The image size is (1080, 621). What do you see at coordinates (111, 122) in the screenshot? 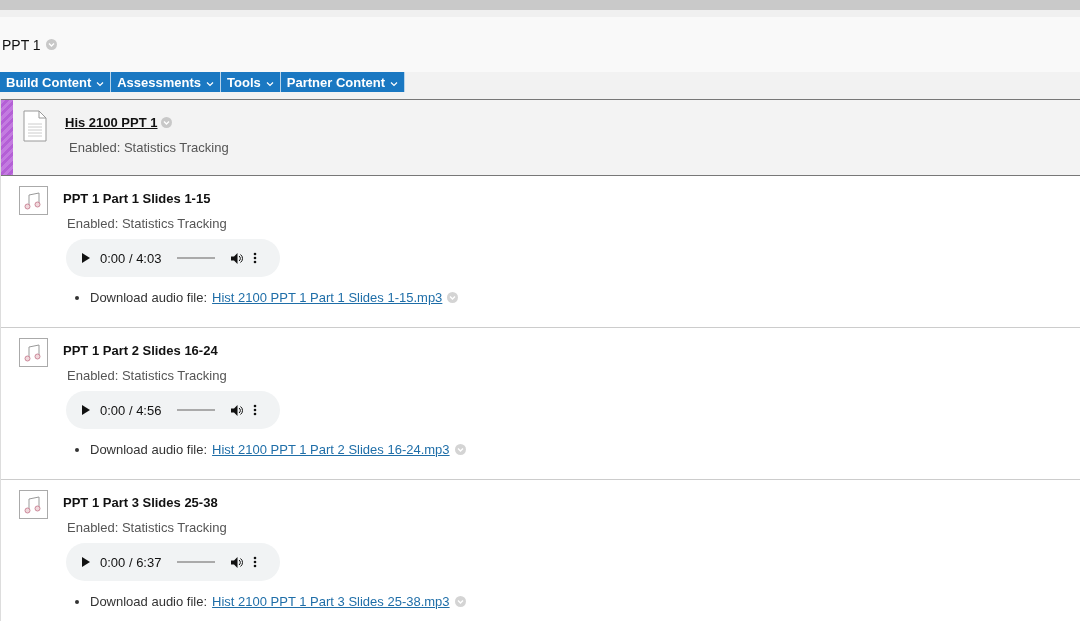
I see `item-title-link: His 2100 PPT 1` at bounding box center [111, 122].